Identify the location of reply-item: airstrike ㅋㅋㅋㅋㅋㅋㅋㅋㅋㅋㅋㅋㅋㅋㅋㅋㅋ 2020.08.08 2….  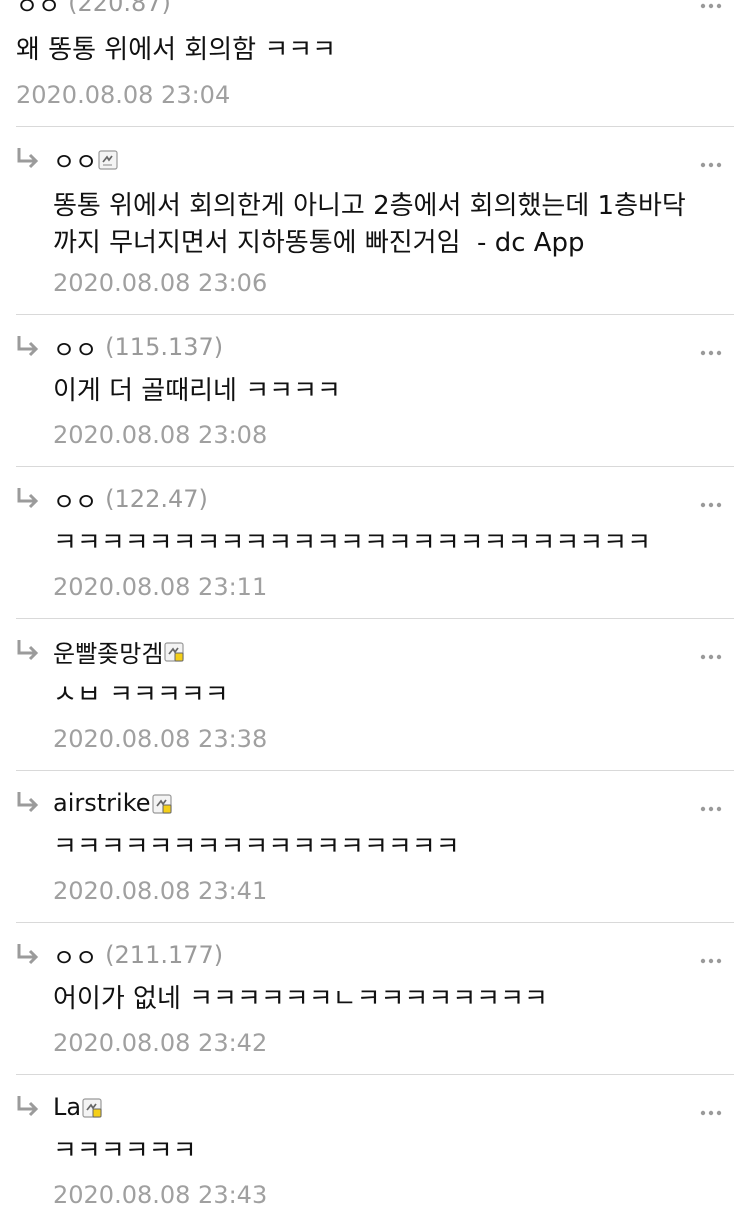
(375, 846).